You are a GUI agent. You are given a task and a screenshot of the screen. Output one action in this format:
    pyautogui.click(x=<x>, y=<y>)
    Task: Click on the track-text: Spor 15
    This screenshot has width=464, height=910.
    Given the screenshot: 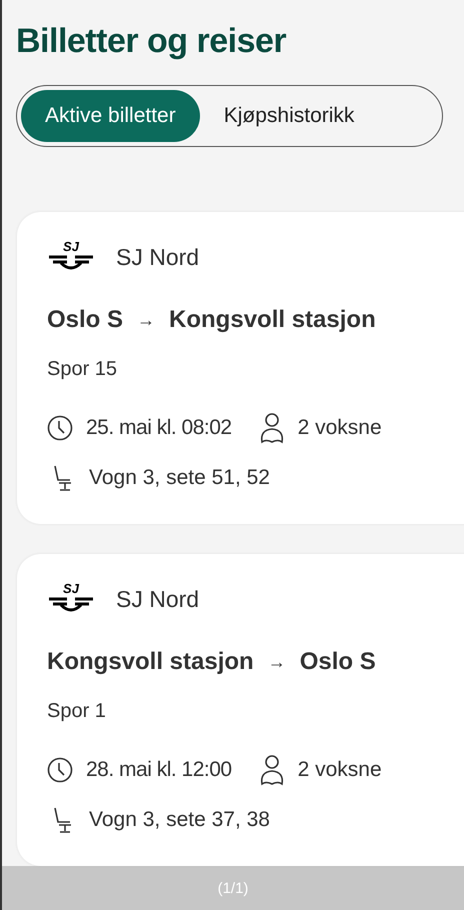 What is the action you would take?
    pyautogui.click(x=82, y=369)
    